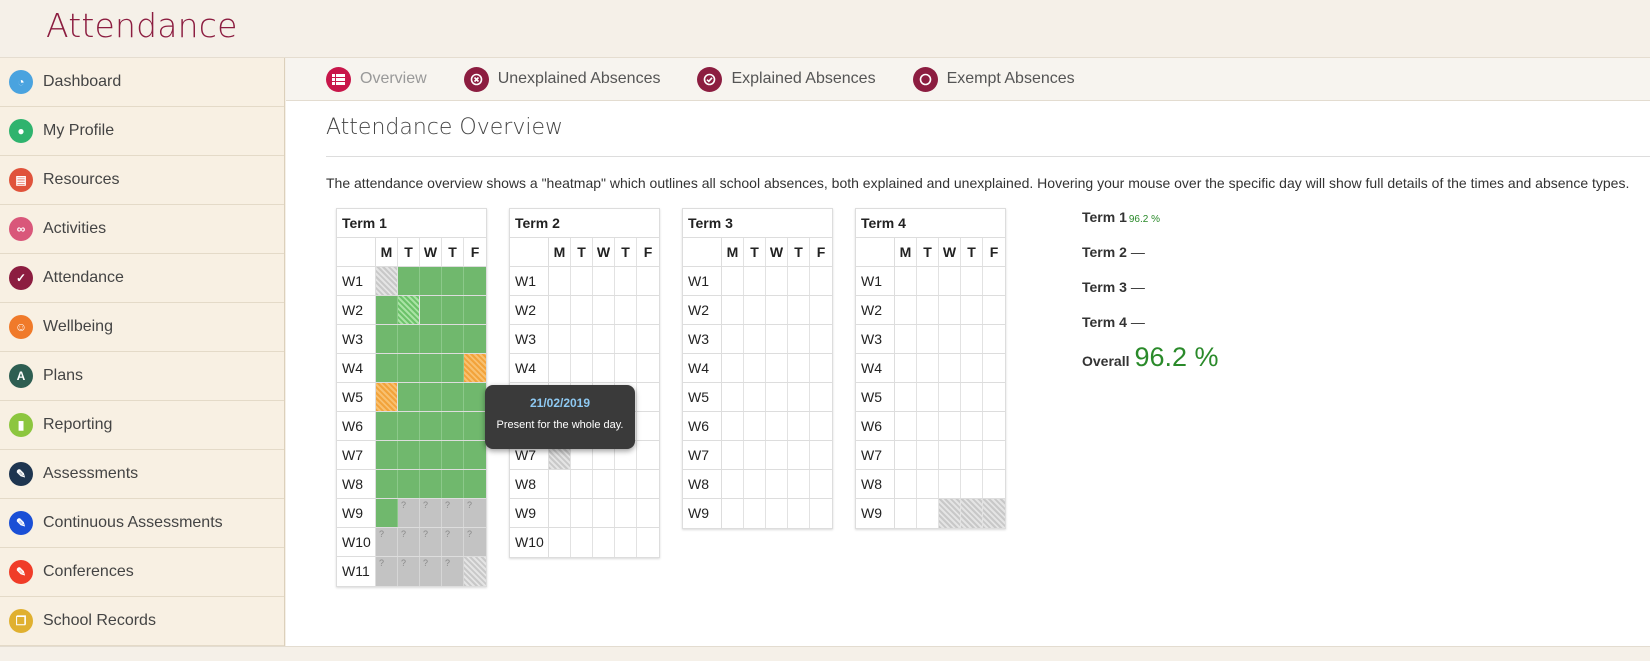 This screenshot has width=1650, height=661. What do you see at coordinates (142, 425) in the screenshot?
I see `sidebar-item-reporting: ▮ Reporting` at bounding box center [142, 425].